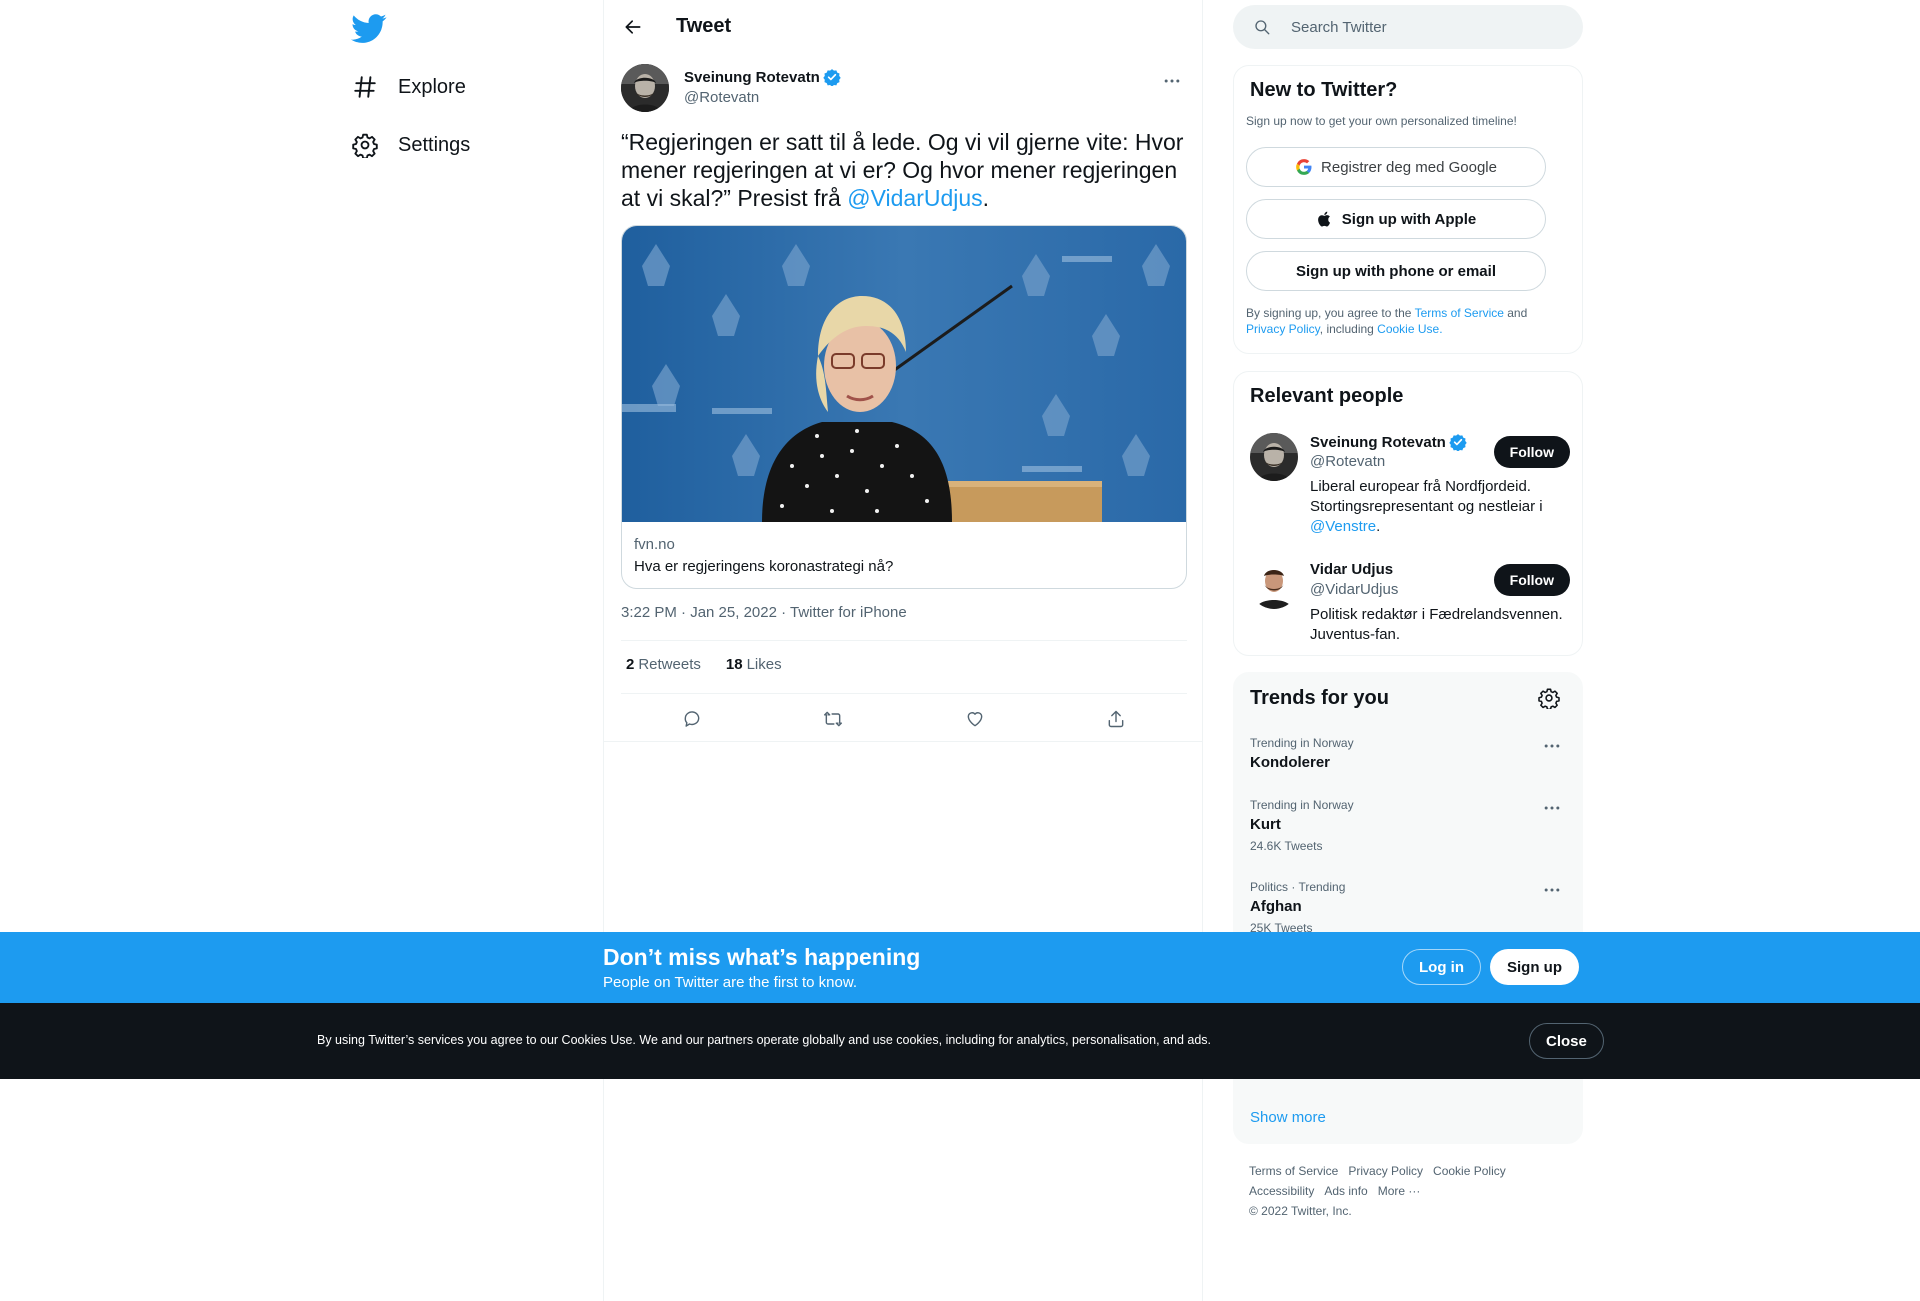 The height and width of the screenshot is (1301, 1920). I want to click on nav-item-label: Explore, so click(432, 86).